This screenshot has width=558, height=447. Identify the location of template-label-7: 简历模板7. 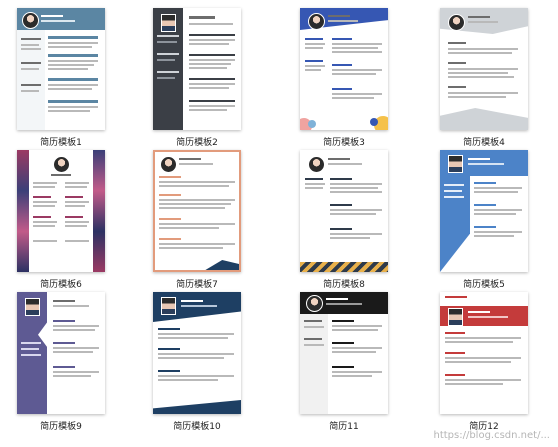
(197, 283).